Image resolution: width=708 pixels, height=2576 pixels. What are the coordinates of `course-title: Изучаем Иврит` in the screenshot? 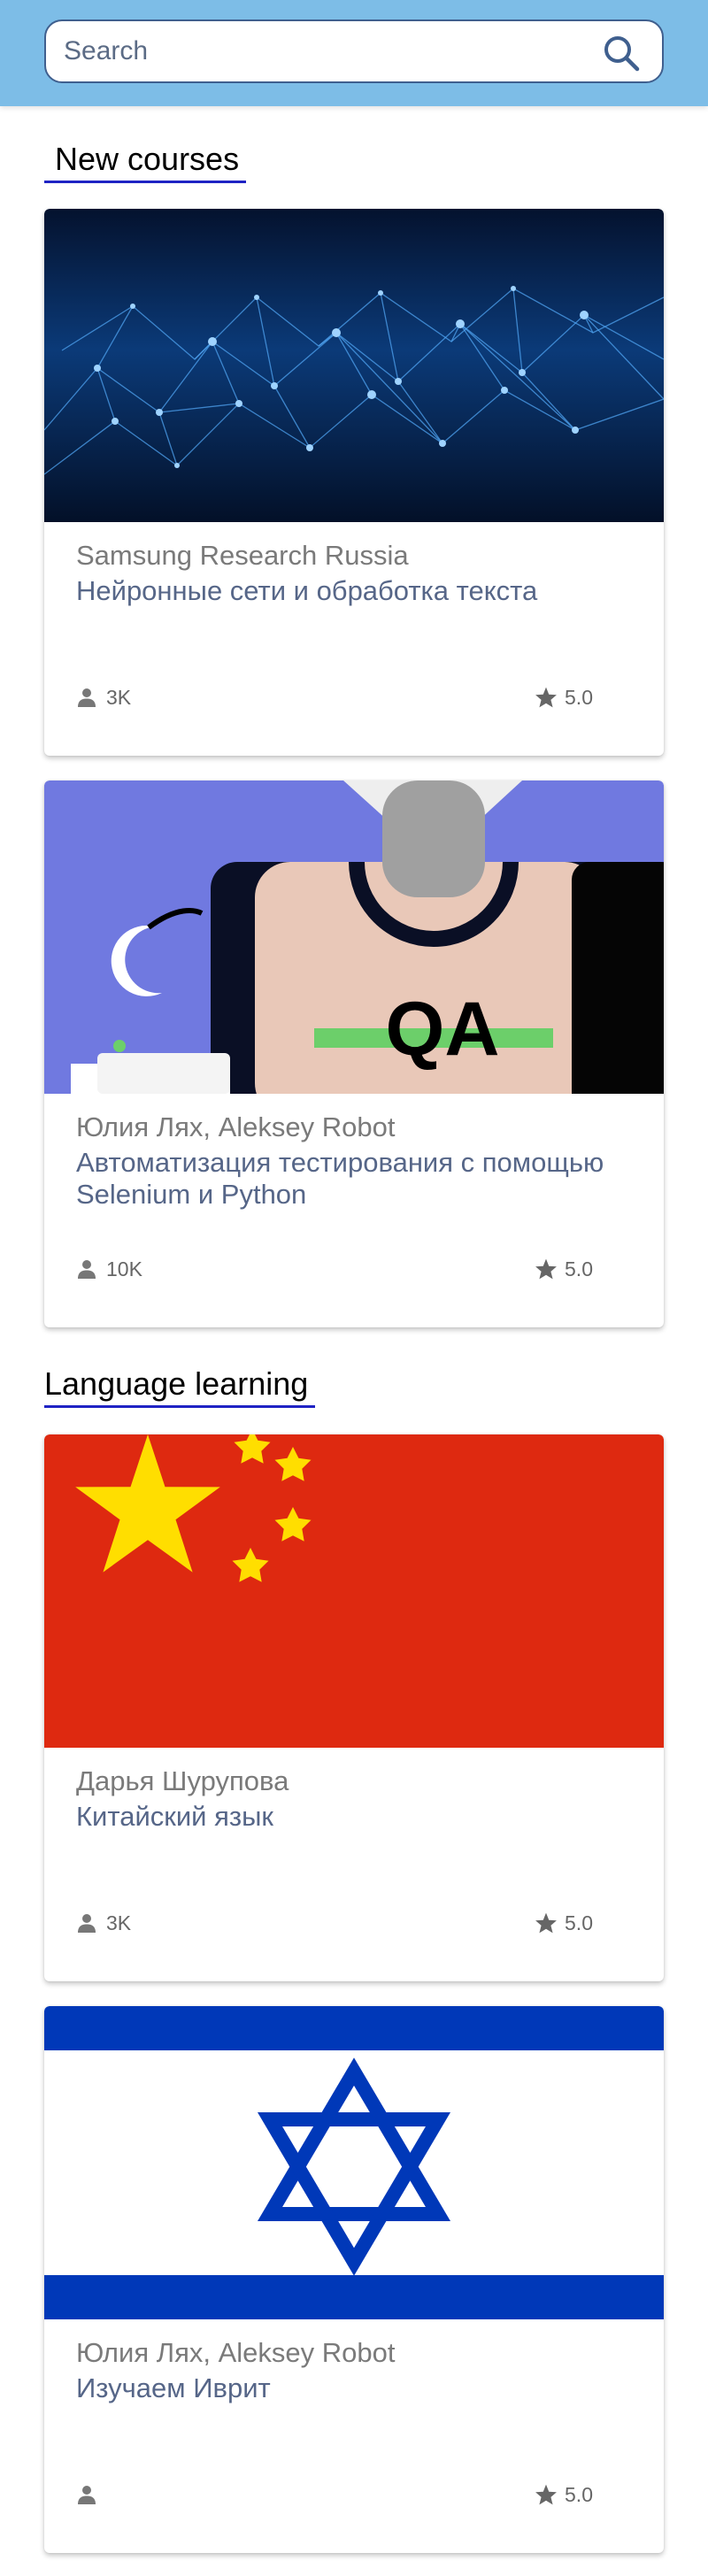 It's located at (355, 2388).